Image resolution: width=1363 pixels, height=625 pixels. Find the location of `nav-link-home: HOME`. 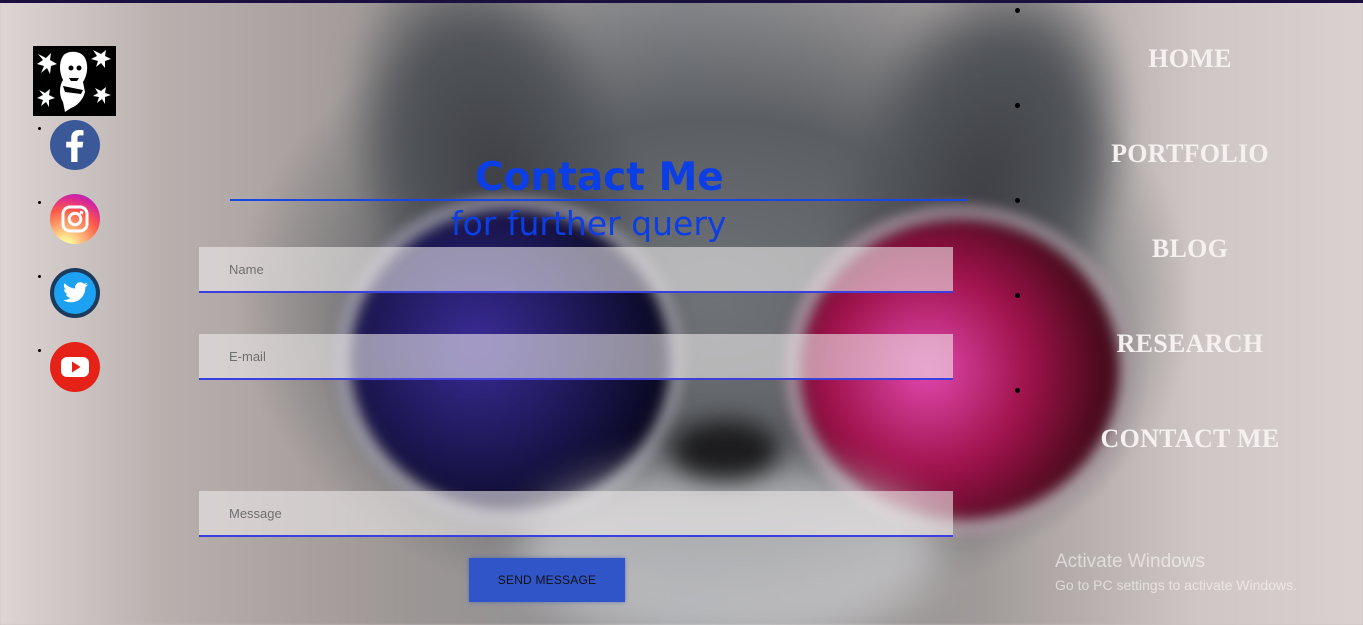

nav-link-home: HOME is located at coordinates (1189, 59).